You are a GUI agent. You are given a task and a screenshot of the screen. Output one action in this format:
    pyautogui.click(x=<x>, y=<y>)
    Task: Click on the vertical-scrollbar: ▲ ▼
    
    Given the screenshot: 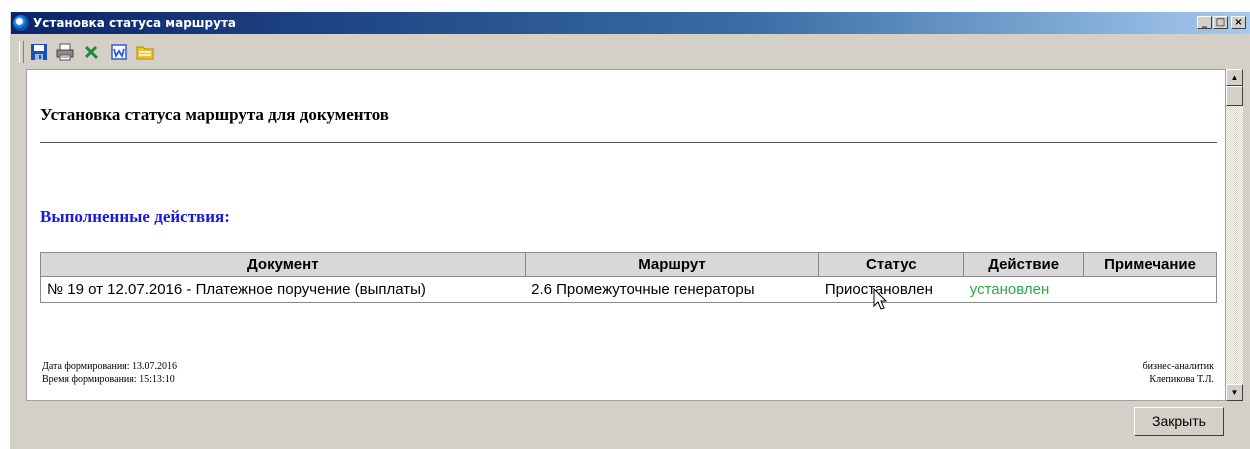 What is the action you would take?
    pyautogui.click(x=1234, y=235)
    